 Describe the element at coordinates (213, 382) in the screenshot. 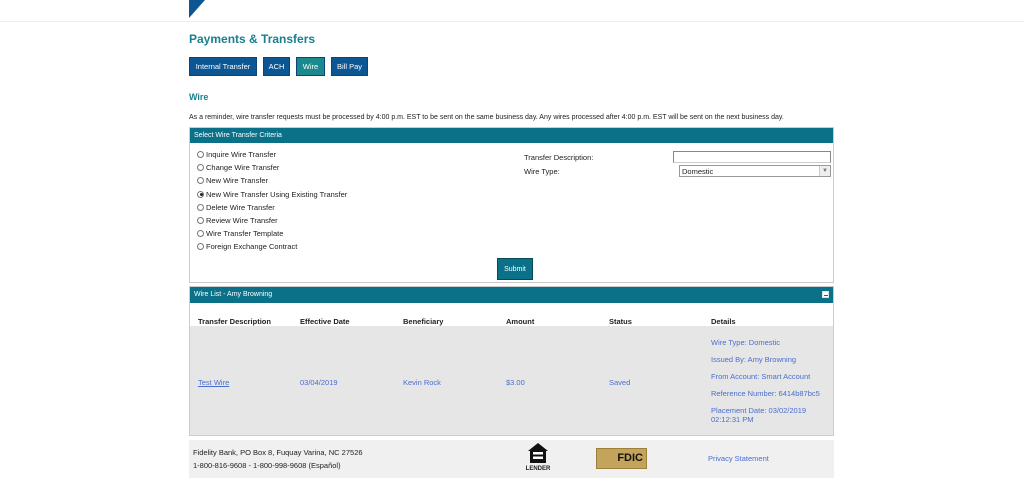

I see `transfer-description-link: Test Wire` at that location.